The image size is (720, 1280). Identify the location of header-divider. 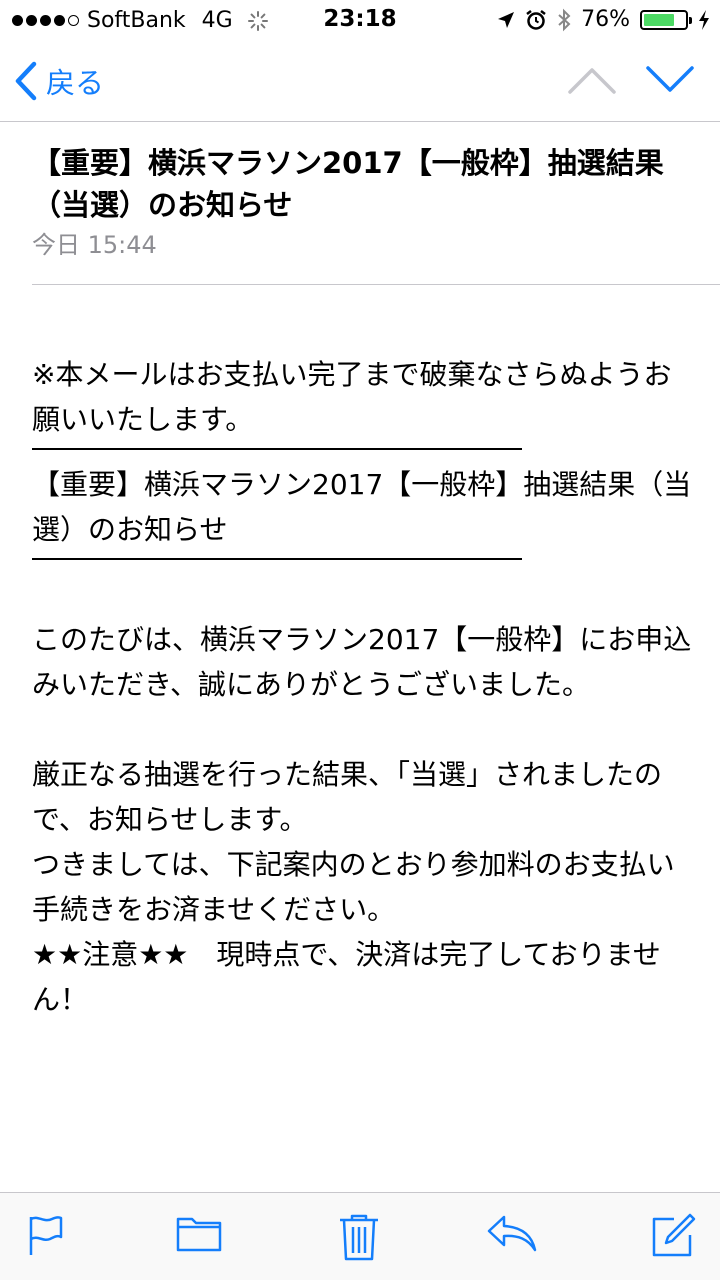
(376, 284).